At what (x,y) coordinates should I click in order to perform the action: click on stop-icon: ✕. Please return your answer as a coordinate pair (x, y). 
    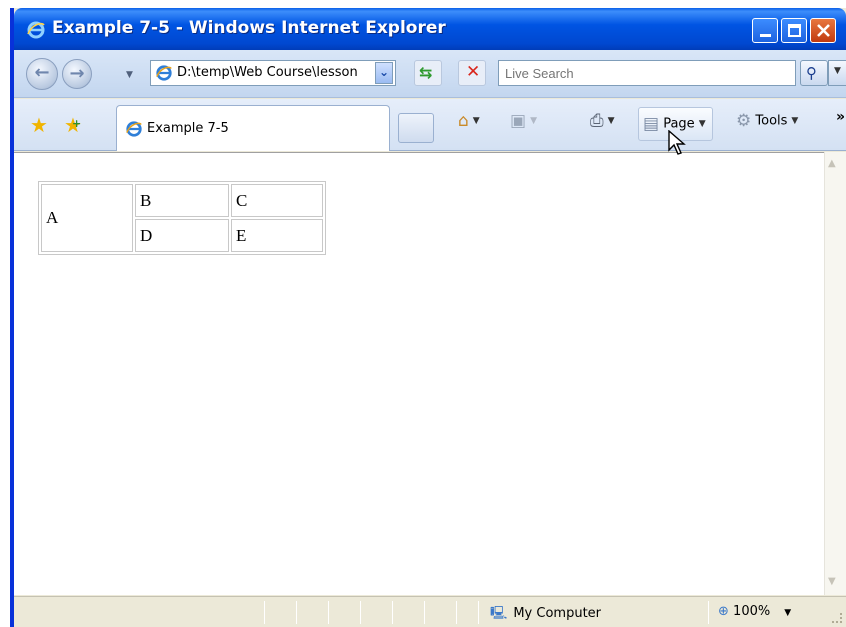
    Looking at the image, I should click on (473, 72).